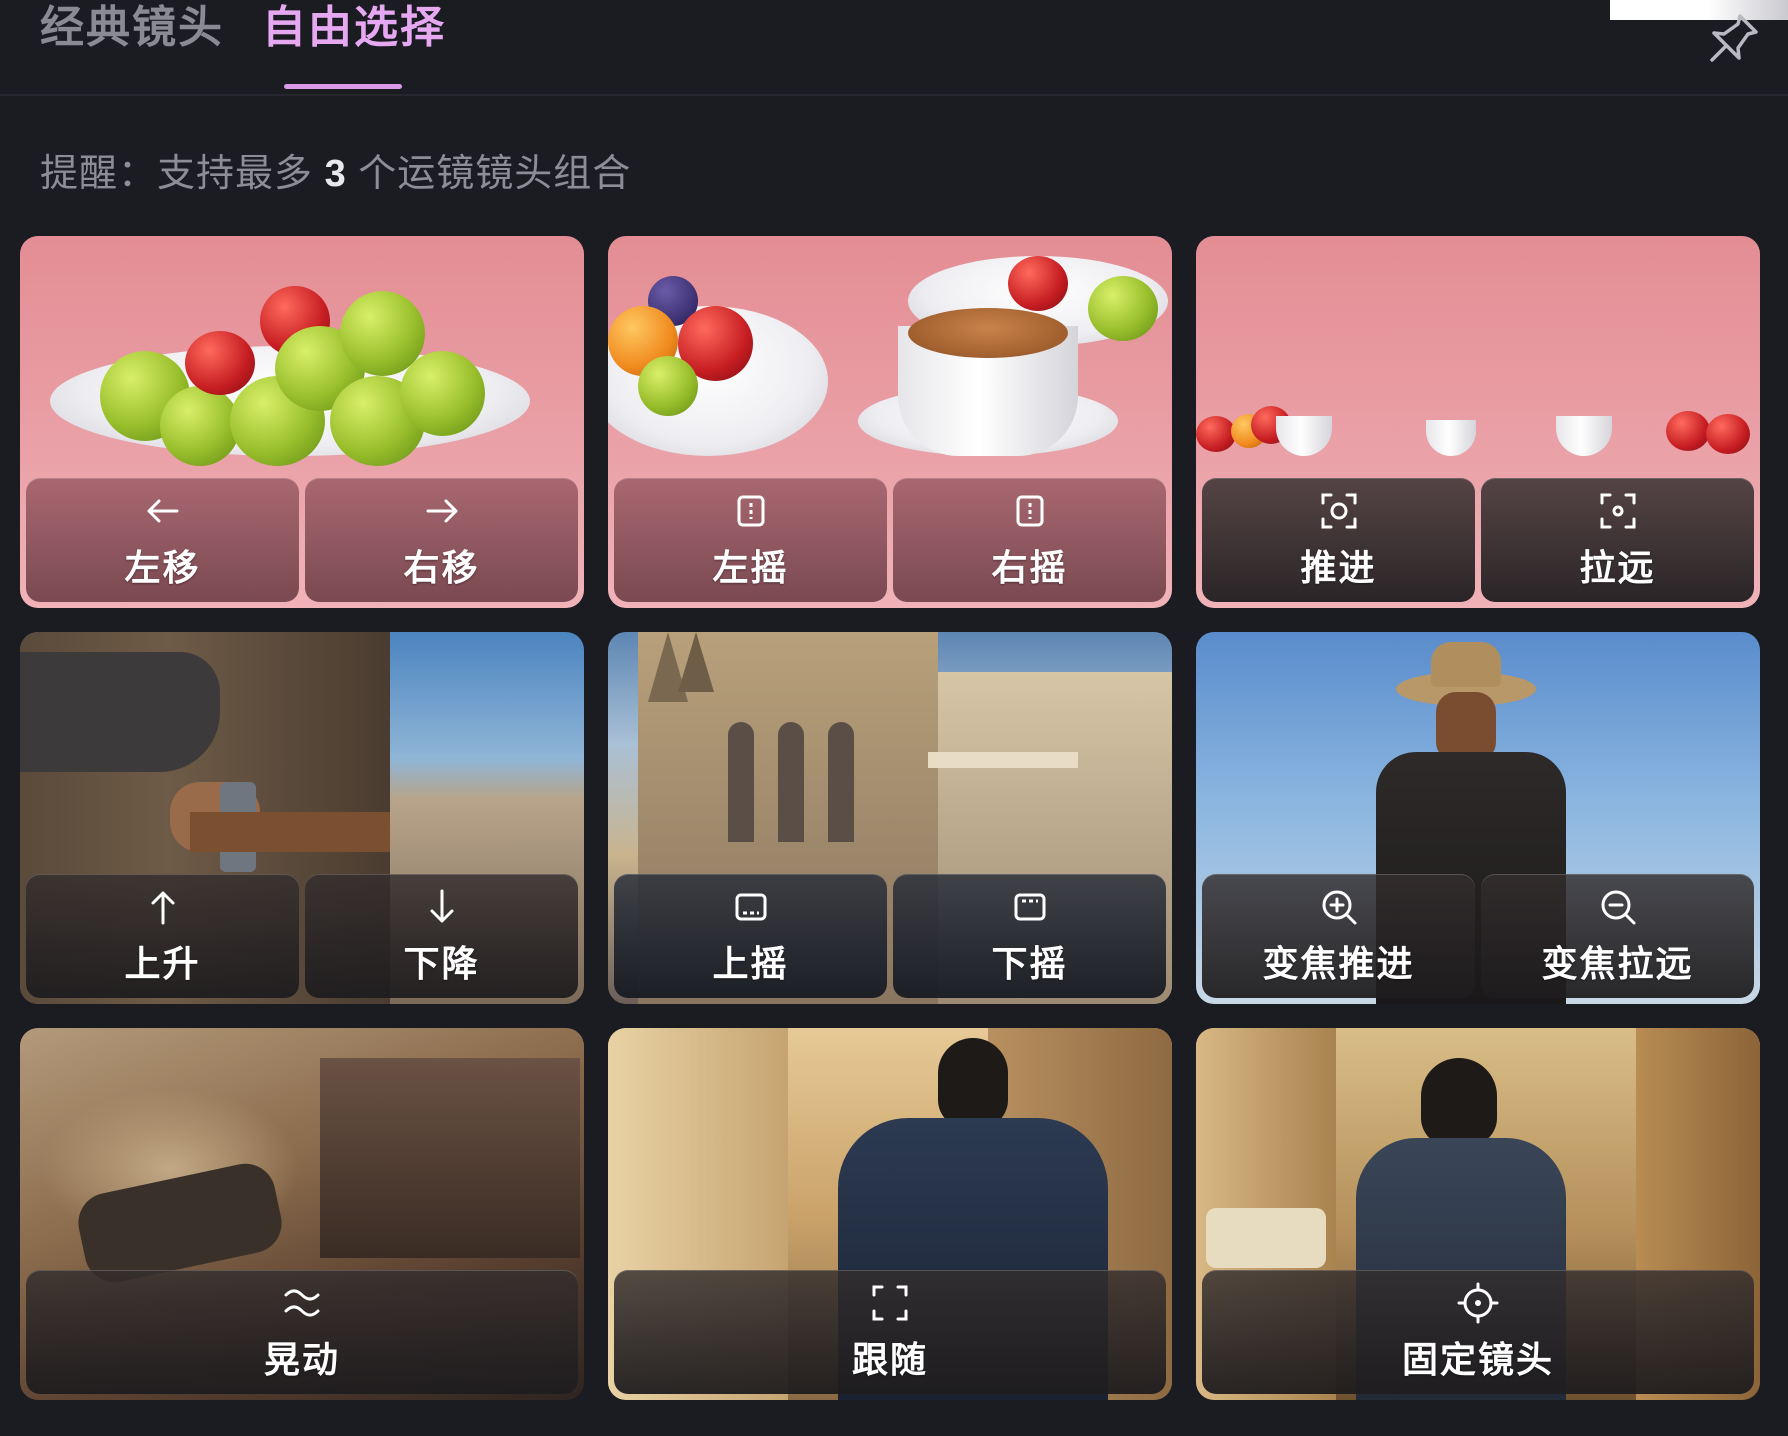 This screenshot has width=1788, height=1436. Describe the element at coordinates (750, 963) in the screenshot. I see `button-label: 上摇` at that location.